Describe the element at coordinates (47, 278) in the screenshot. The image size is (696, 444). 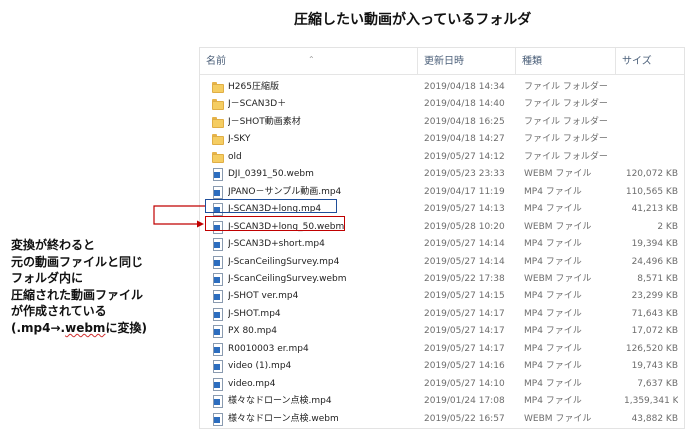
I see `callout-line-3: フォルダ内に` at that location.